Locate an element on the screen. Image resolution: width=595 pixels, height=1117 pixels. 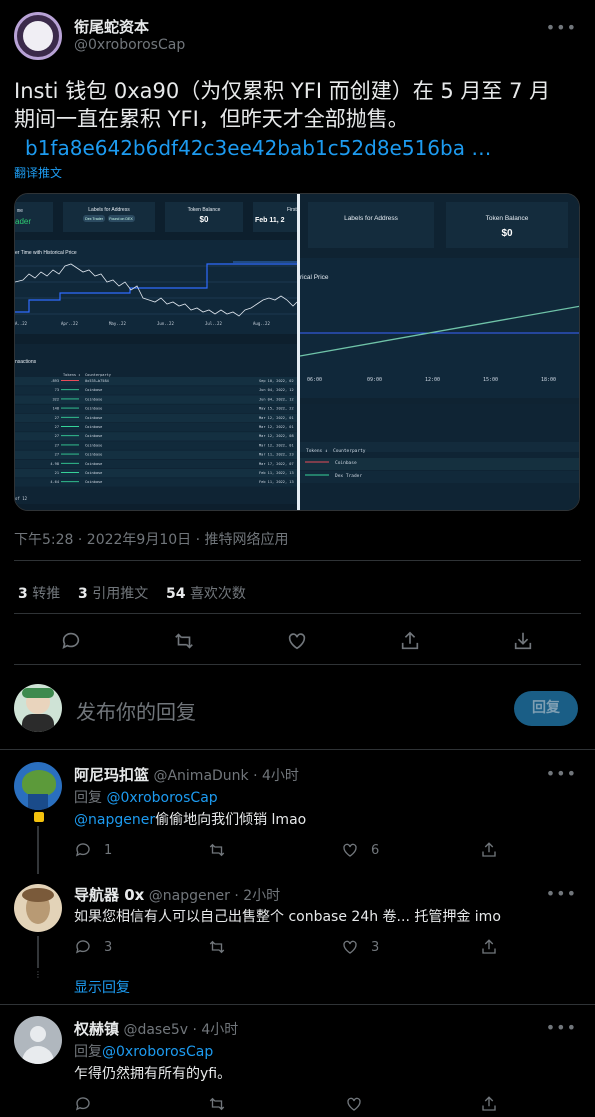
reply3-share-action is located at coordinates (489, 1104).